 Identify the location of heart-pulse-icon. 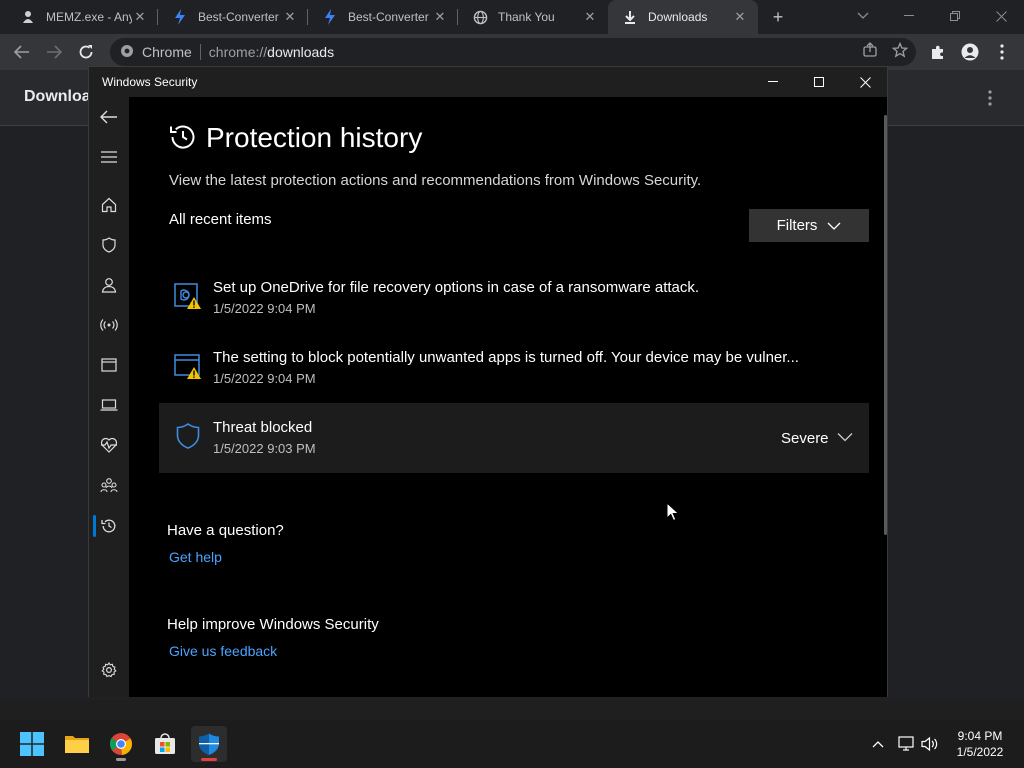
(109, 445).